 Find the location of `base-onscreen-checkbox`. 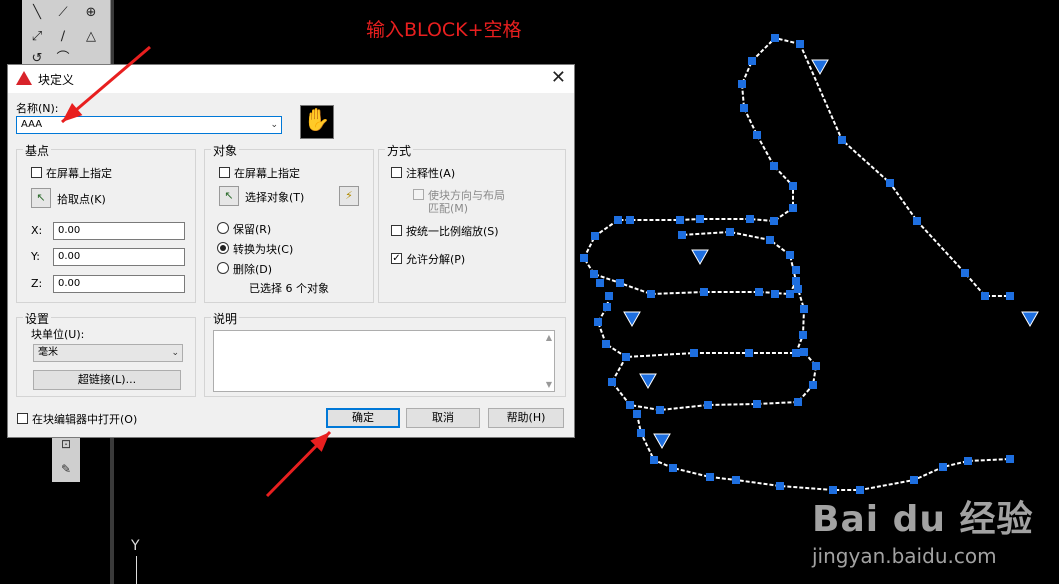

base-onscreen-checkbox is located at coordinates (36, 172).